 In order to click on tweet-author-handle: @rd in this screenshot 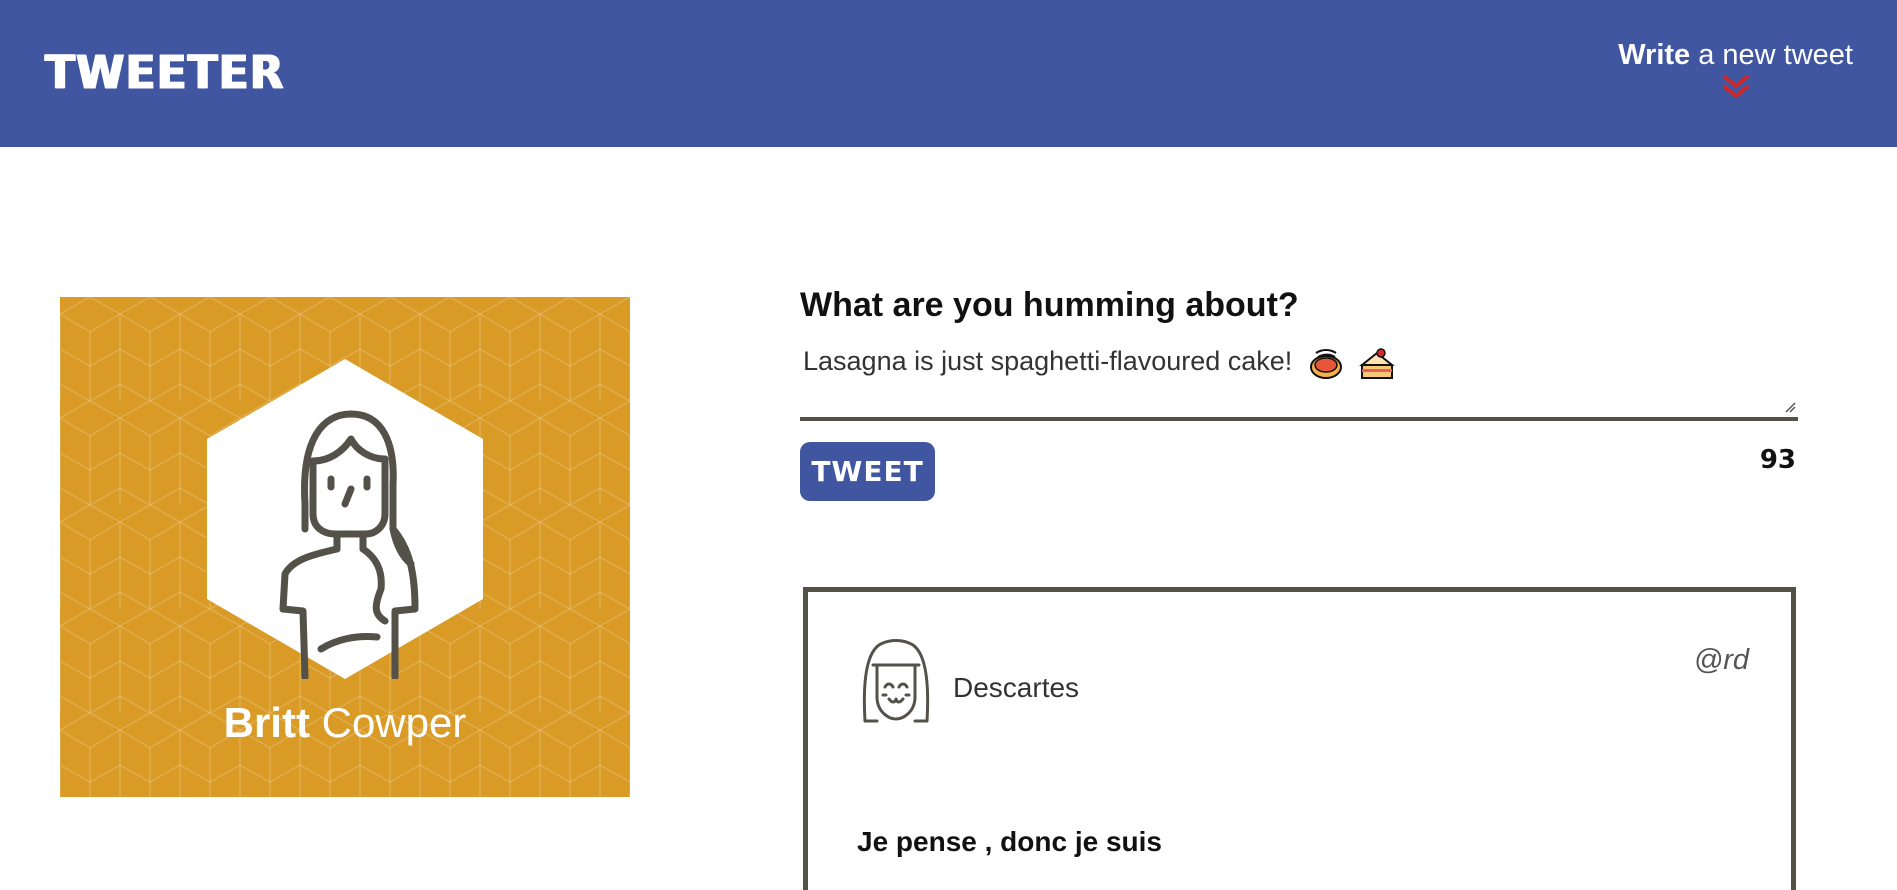, I will do `click(1721, 660)`.